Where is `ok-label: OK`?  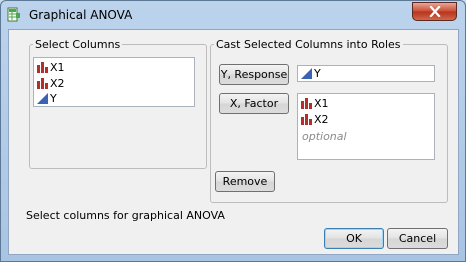
ok-label: OK is located at coordinates (354, 238).